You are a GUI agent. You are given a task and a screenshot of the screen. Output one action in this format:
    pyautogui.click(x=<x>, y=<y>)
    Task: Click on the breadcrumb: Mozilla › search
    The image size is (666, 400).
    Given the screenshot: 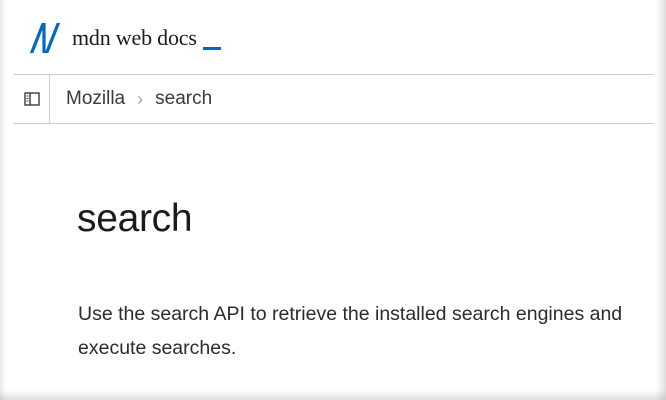 What is the action you would take?
    pyautogui.click(x=139, y=99)
    